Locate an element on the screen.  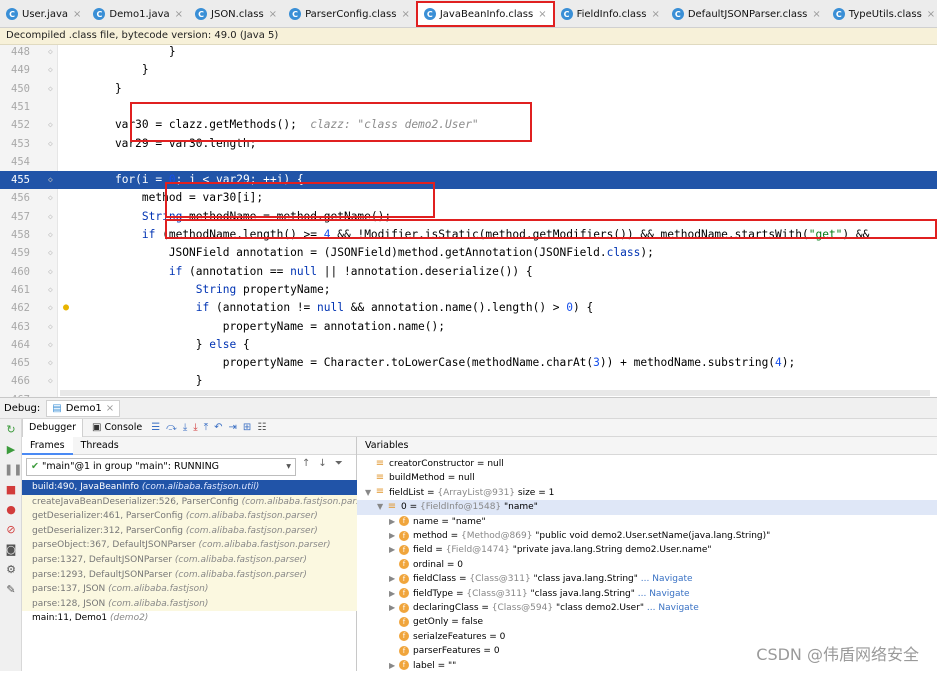
lightbulb-icon: ● is located at coordinates (66, 308).